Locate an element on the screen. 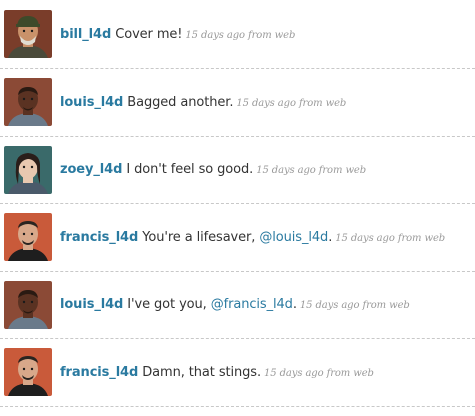 This screenshot has height=416, width=475. zoey-avatar-icon is located at coordinates (28, 169).